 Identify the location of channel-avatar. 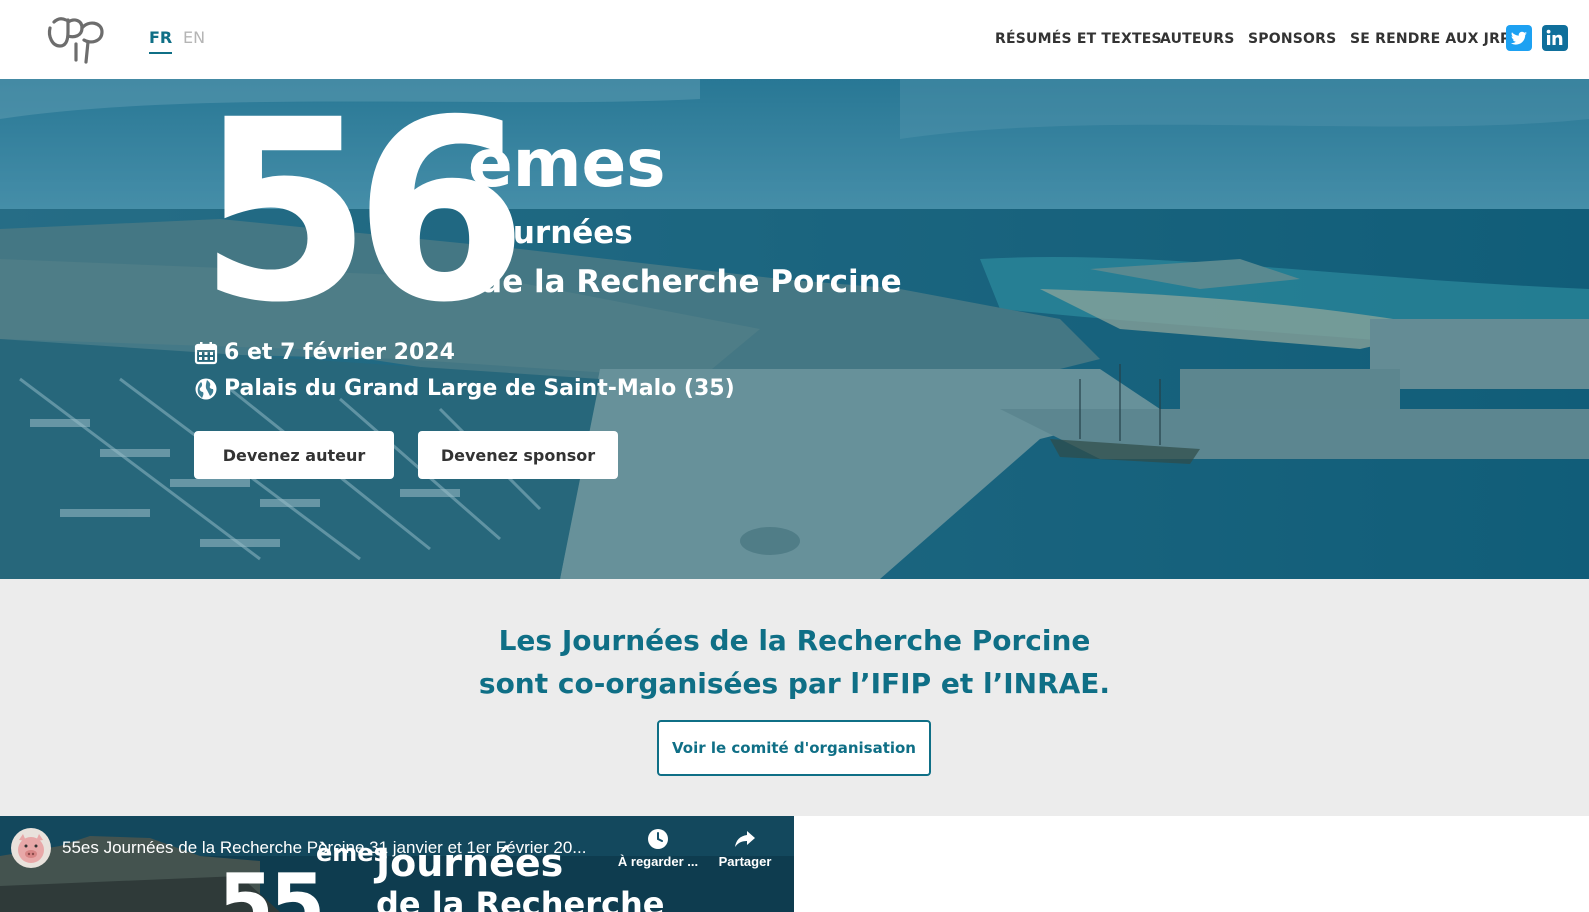
(31, 848).